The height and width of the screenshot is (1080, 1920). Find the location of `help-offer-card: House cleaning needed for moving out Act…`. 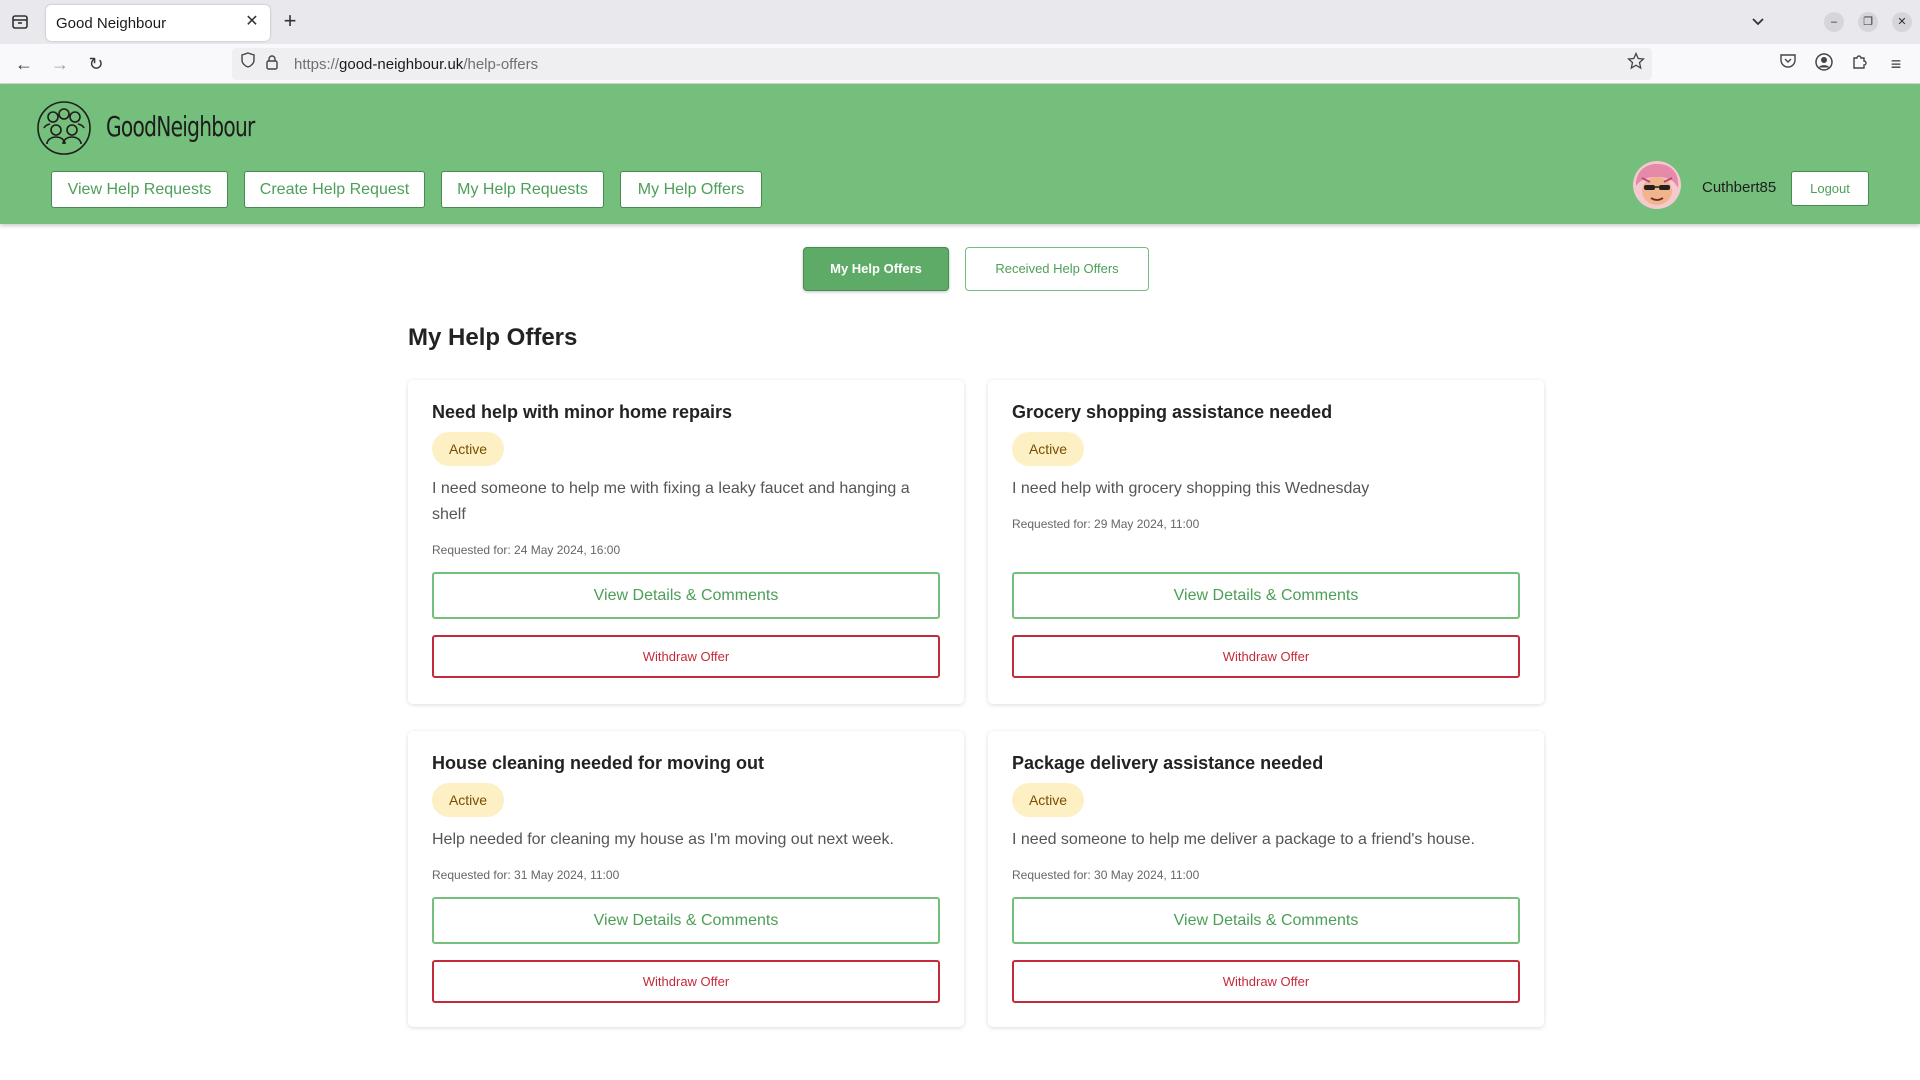

help-offer-card: House cleaning needed for moving out Act… is located at coordinates (686, 879).